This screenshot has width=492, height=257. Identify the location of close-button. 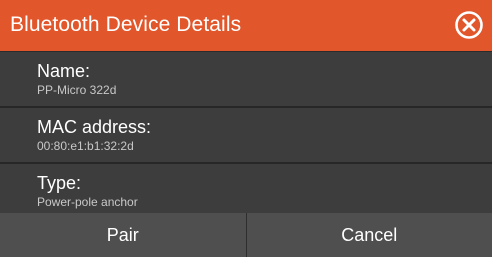
(469, 25).